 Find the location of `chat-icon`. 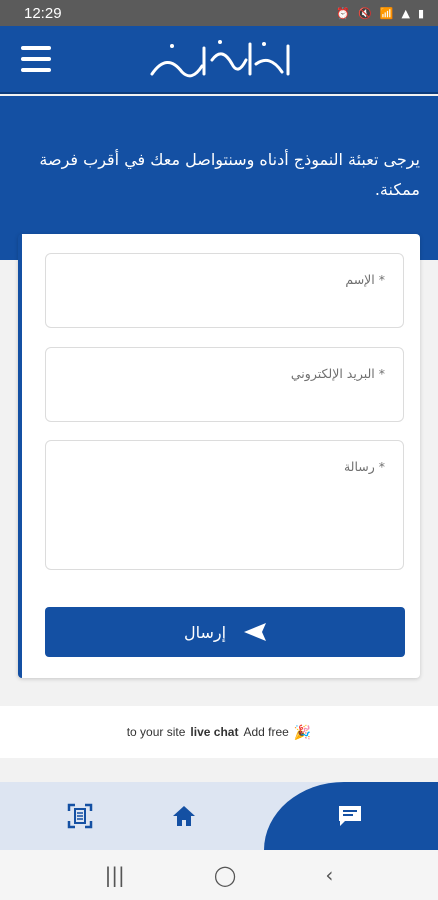

chat-icon is located at coordinates (350, 816).